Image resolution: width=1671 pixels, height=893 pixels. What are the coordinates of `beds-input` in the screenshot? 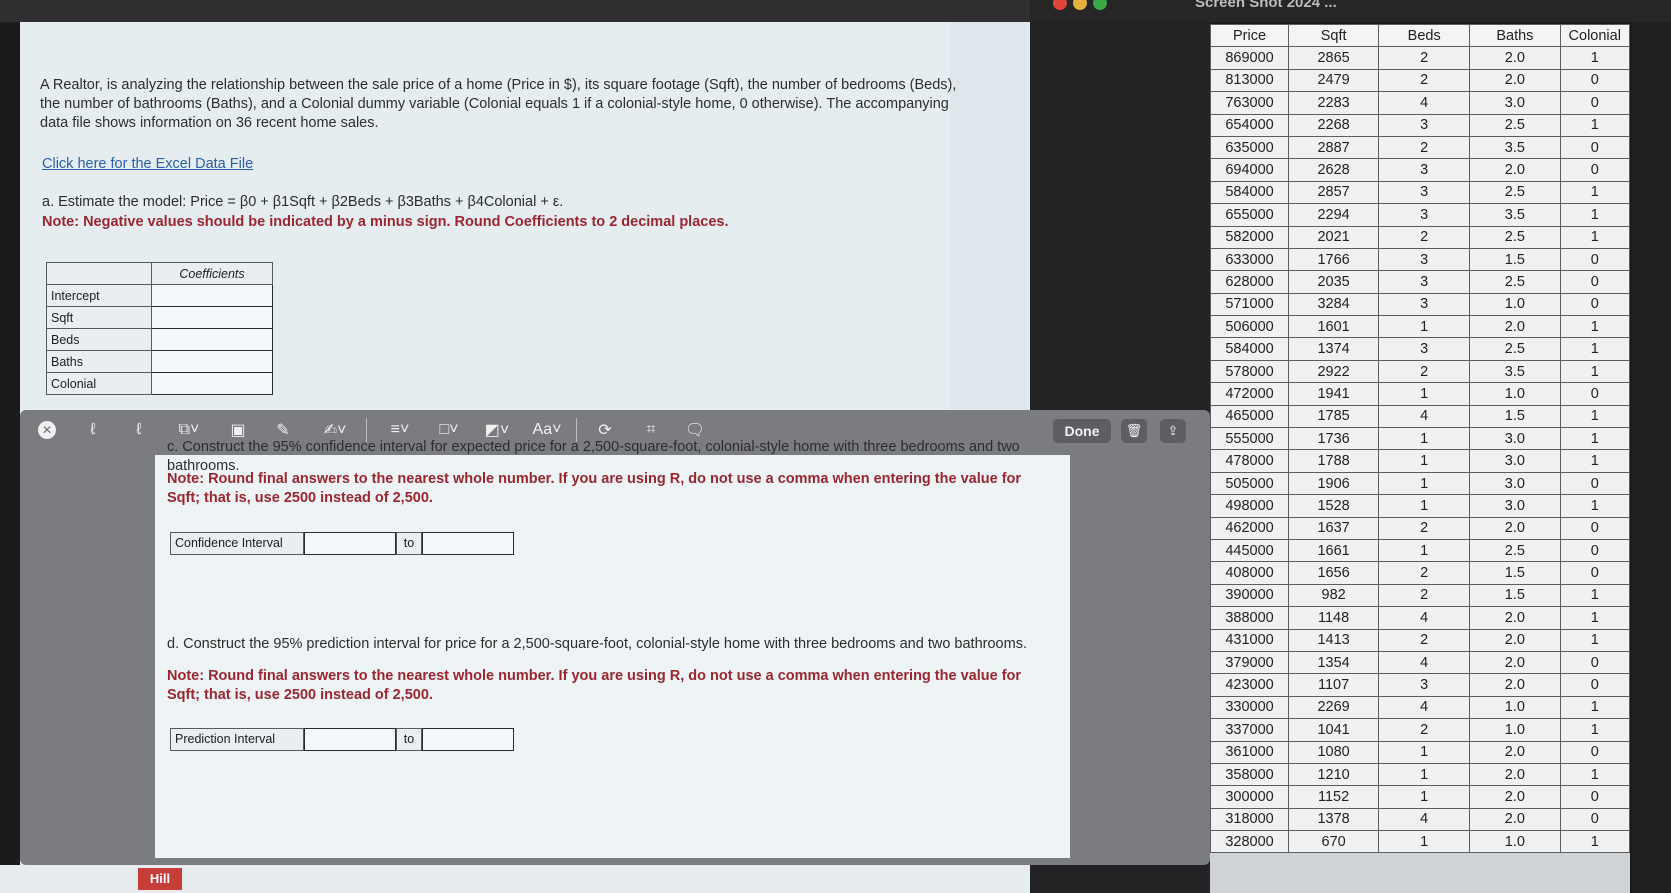 It's located at (212, 339).